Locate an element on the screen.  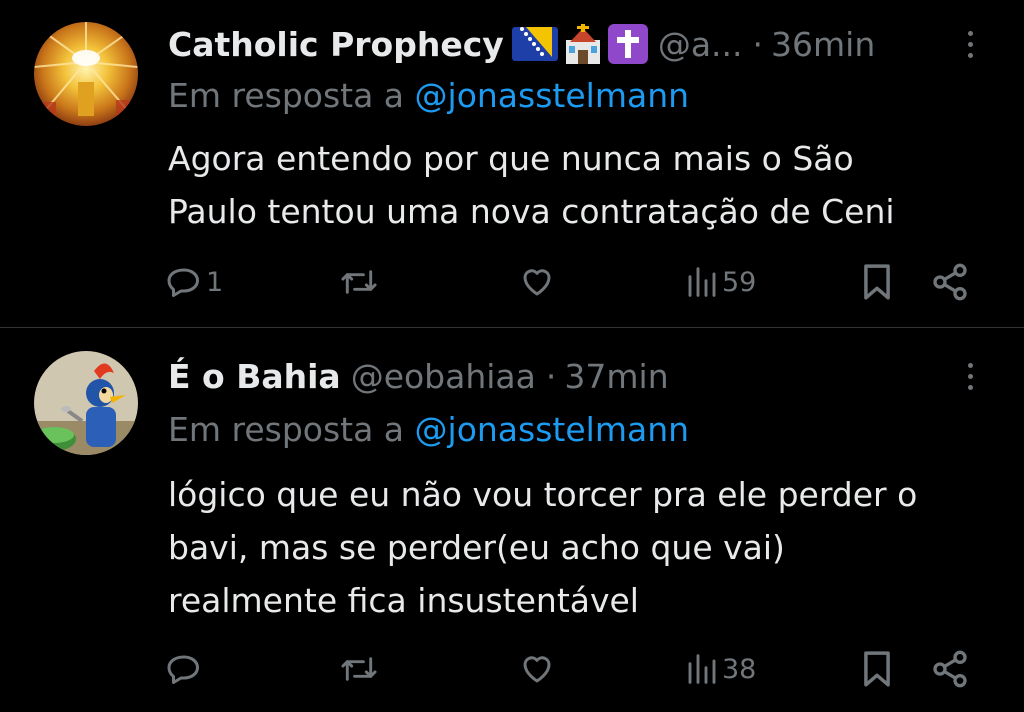
tweet-header: Catholic Prophecy @a... · 36min is located at coordinates (521, 44).